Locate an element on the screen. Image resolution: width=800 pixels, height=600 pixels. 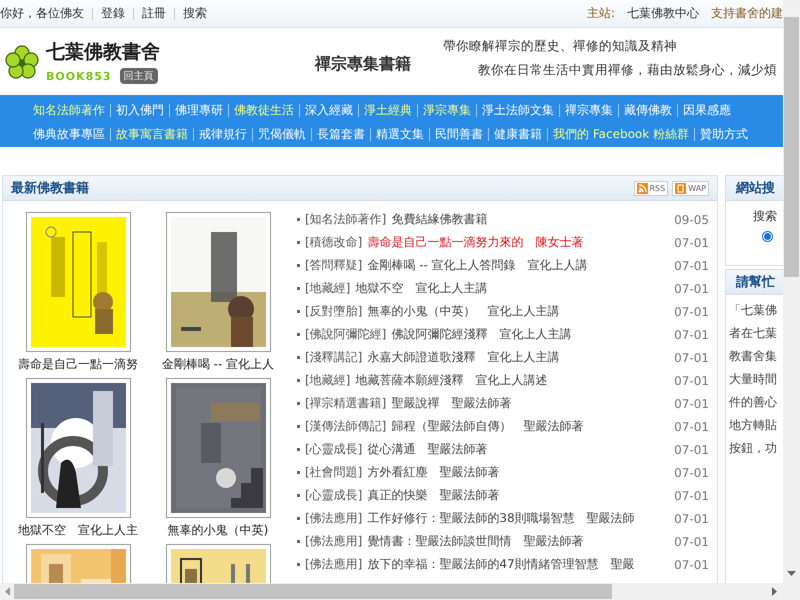
site-name: 七葉佛教書舍 is located at coordinates (103, 52).